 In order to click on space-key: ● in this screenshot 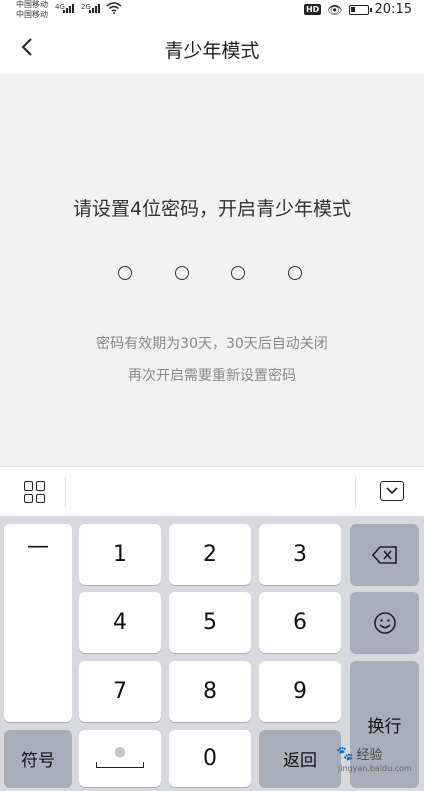, I will do `click(120, 758)`.